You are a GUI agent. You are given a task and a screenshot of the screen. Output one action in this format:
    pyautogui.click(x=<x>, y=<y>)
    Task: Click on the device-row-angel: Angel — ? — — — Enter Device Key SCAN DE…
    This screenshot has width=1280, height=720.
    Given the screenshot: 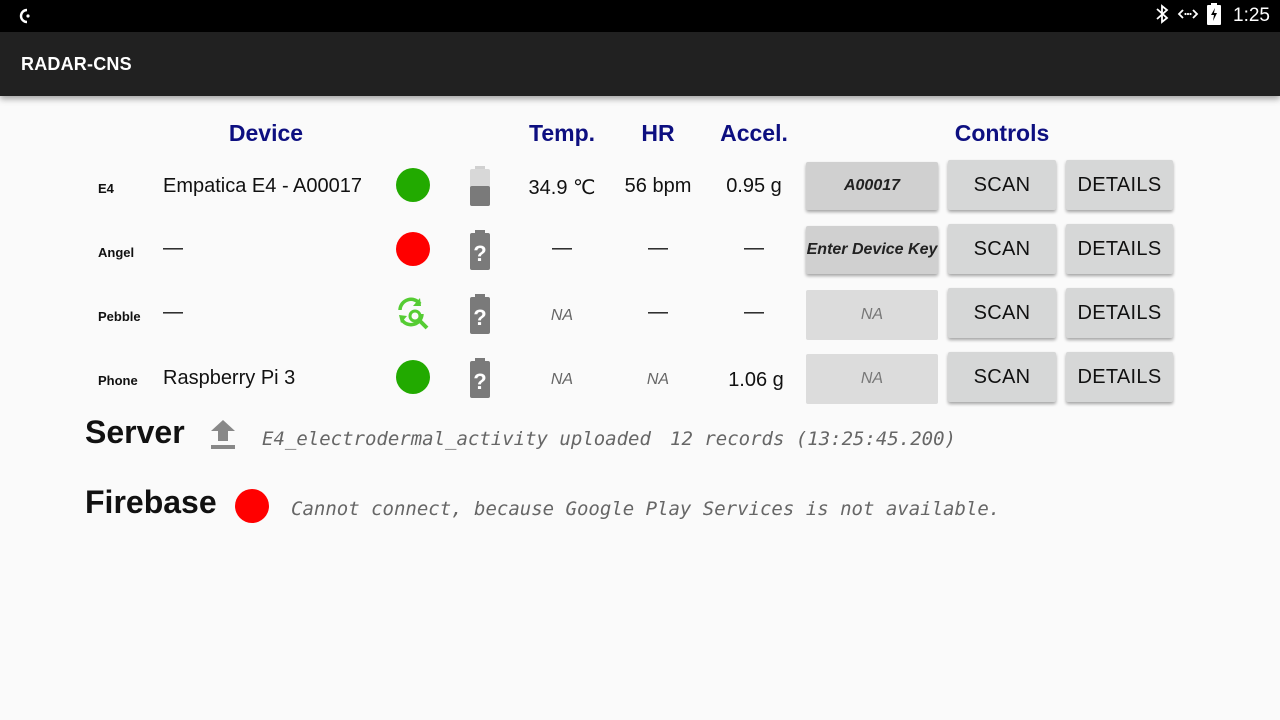 What is the action you would take?
    pyautogui.click(x=640, y=250)
    